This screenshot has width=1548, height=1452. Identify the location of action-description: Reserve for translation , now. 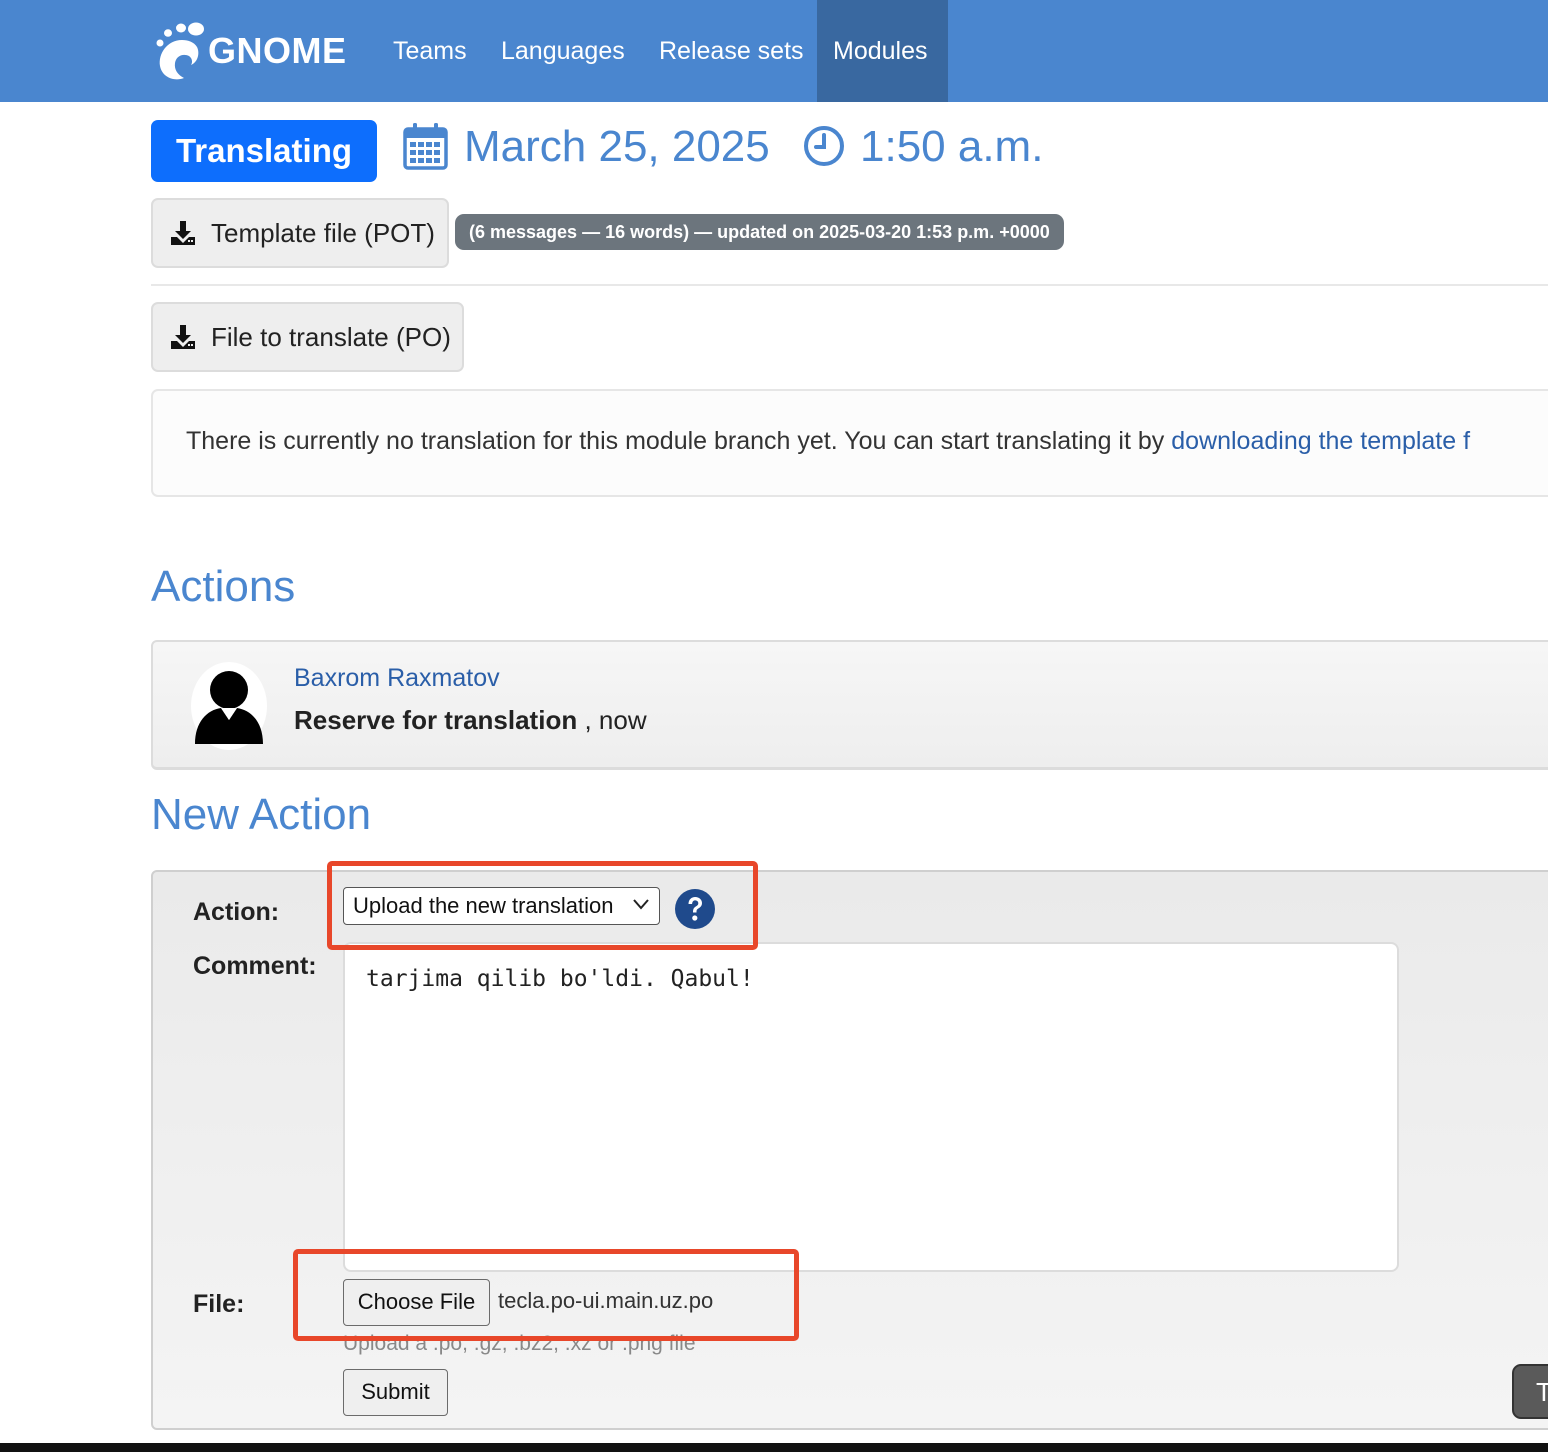
(470, 720).